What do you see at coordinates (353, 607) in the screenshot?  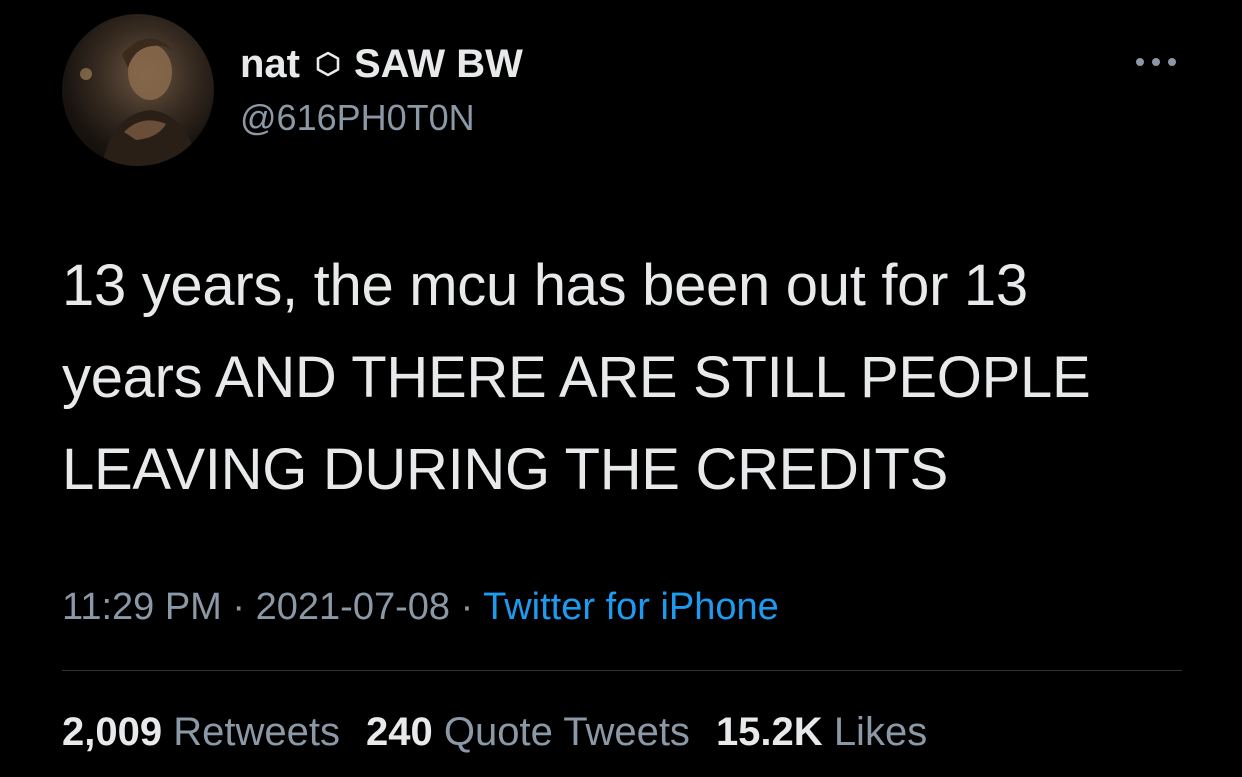 I see `tweet-date: 2021-07-08` at bounding box center [353, 607].